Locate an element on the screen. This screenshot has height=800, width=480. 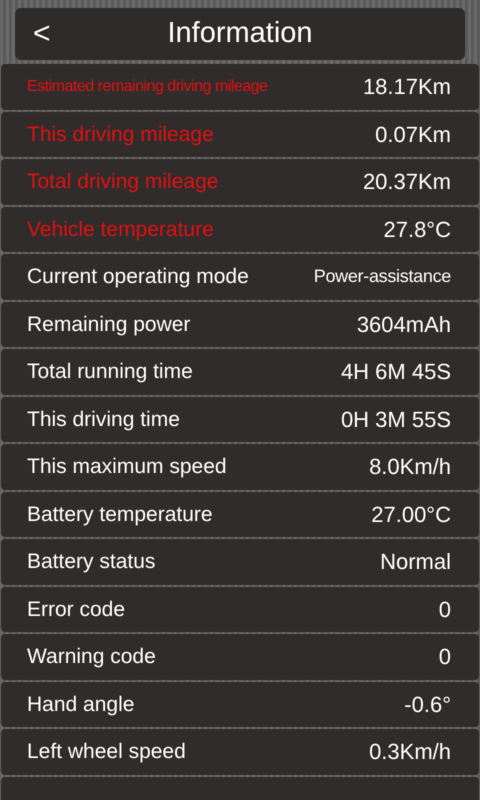
row-value: 0.07Km is located at coordinates (413, 134).